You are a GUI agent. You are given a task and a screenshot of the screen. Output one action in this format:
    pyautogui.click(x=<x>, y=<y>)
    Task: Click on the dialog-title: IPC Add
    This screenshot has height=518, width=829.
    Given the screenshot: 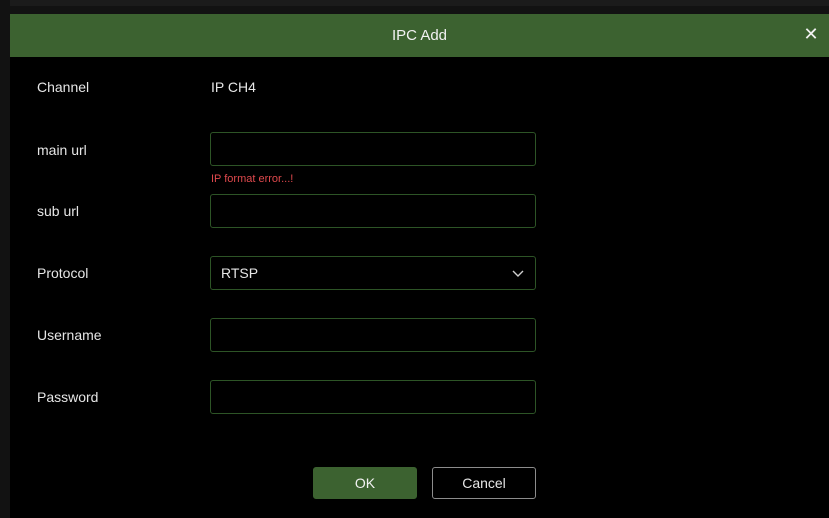 What is the action you would take?
    pyautogui.click(x=419, y=35)
    